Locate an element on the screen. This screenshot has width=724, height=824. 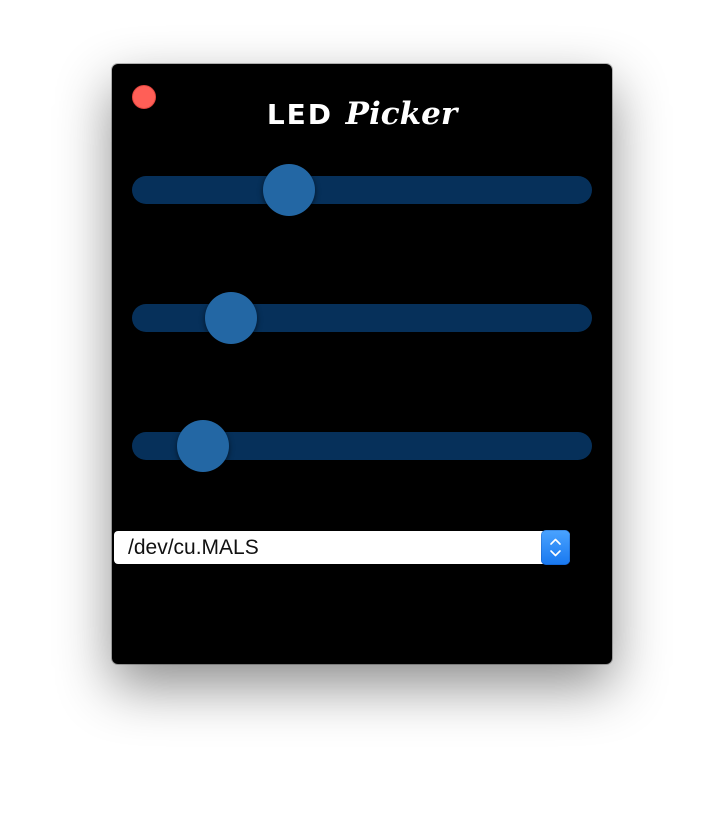
port-select-value: /dev/cu.MALS is located at coordinates (193, 547).